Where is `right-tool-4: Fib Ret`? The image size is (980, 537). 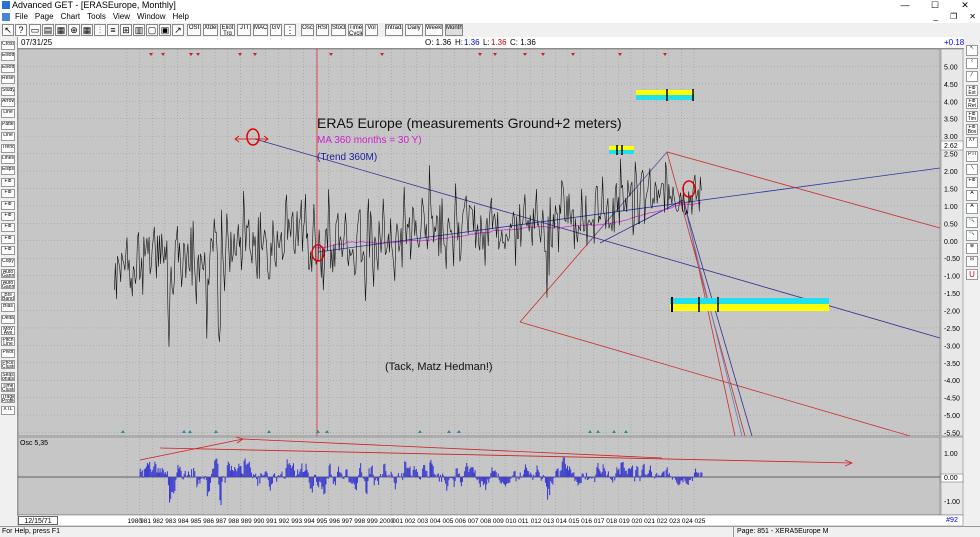
right-tool-4: Fib Ret is located at coordinates (972, 103).